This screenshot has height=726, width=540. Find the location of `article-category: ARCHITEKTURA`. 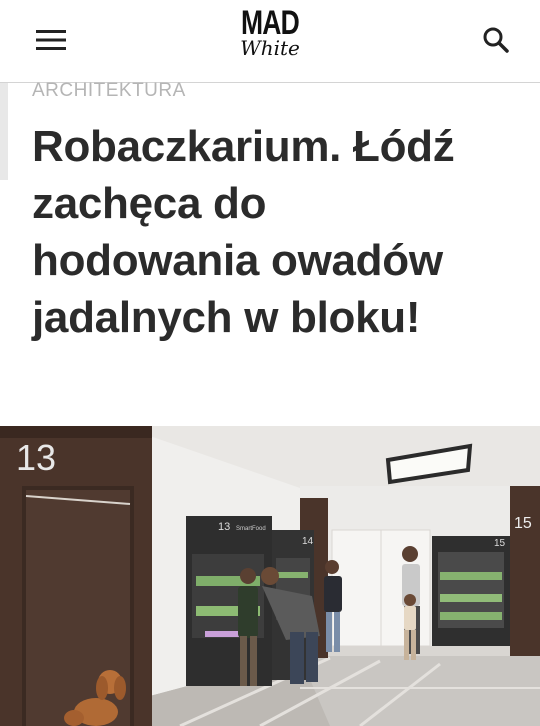

article-category: ARCHITEKTURA is located at coordinates (109, 91).